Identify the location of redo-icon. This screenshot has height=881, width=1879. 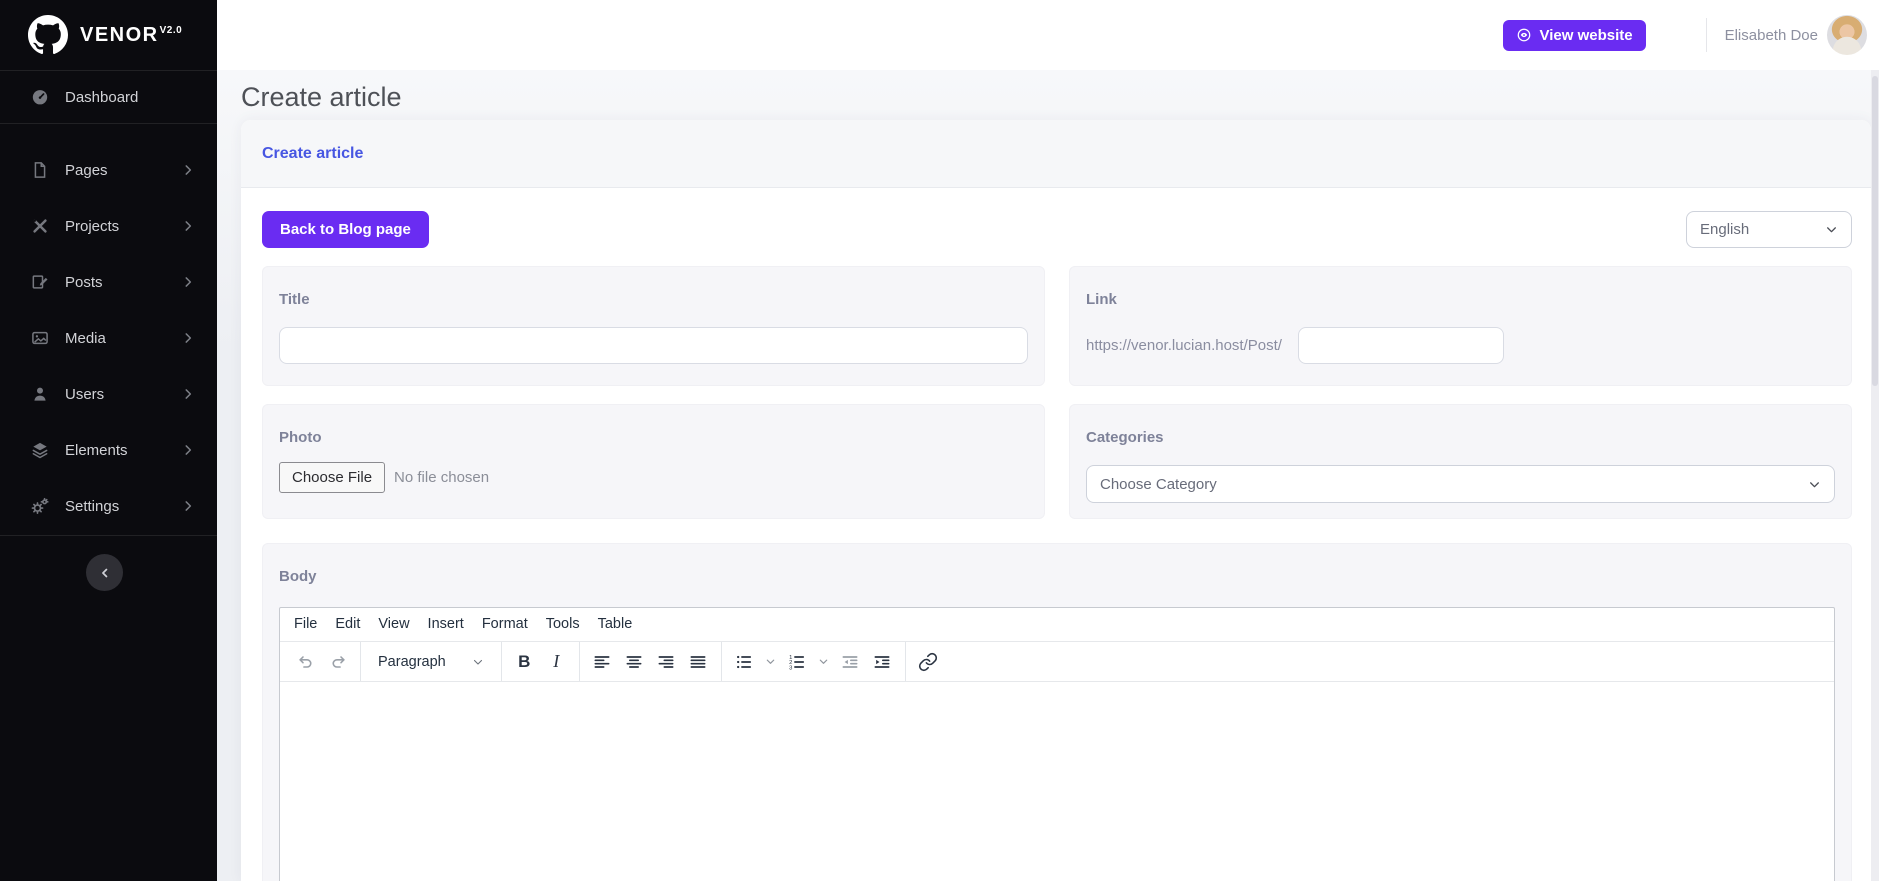
(337, 661).